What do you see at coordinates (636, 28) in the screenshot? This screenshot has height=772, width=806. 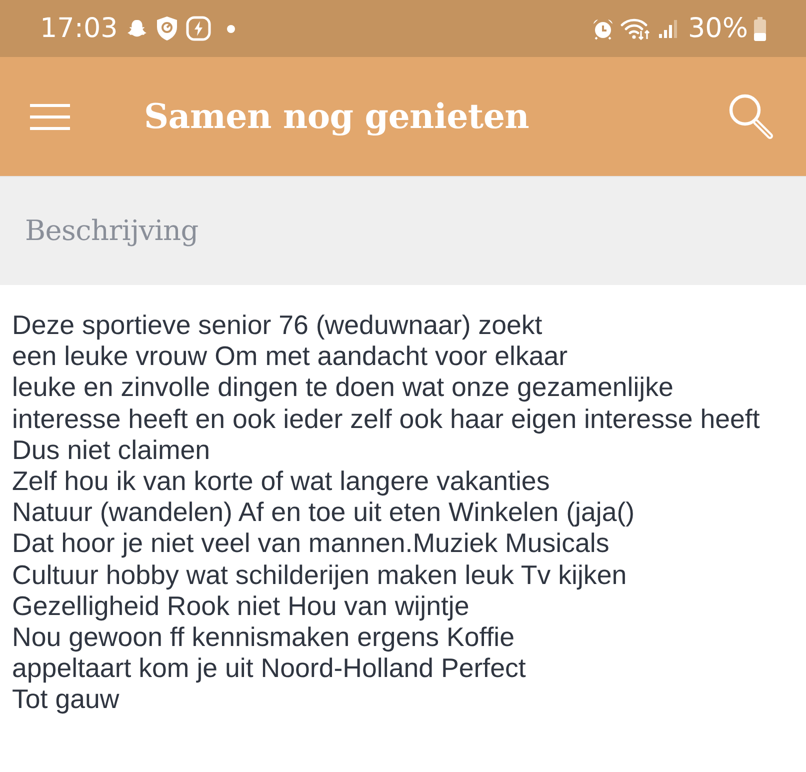 I see `wifi-icon` at bounding box center [636, 28].